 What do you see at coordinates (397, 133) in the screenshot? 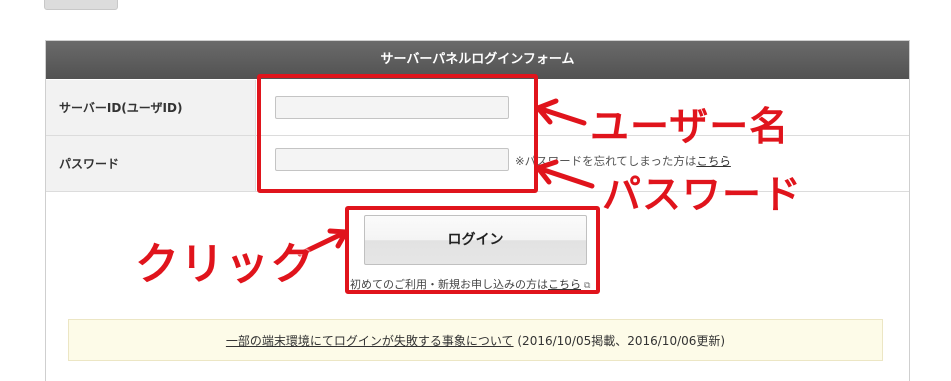
I see `annotation-credentials-box` at bounding box center [397, 133].